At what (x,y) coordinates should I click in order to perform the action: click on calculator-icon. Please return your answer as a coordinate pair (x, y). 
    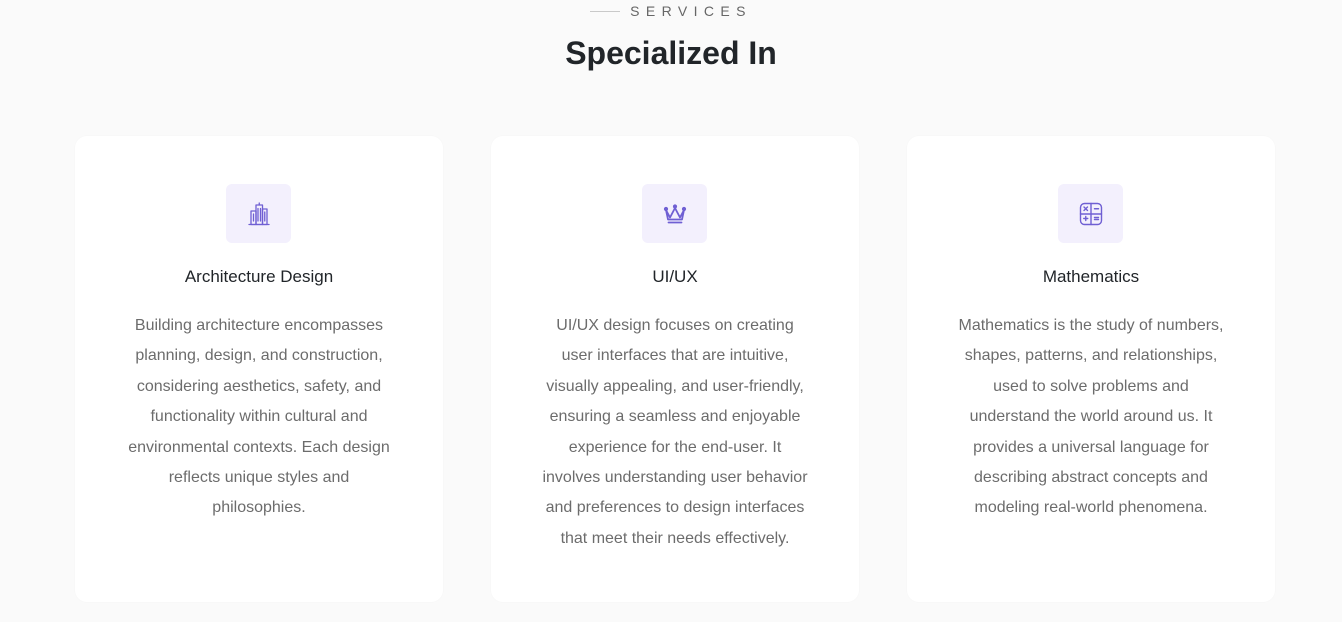
    Looking at the image, I should click on (1090, 213).